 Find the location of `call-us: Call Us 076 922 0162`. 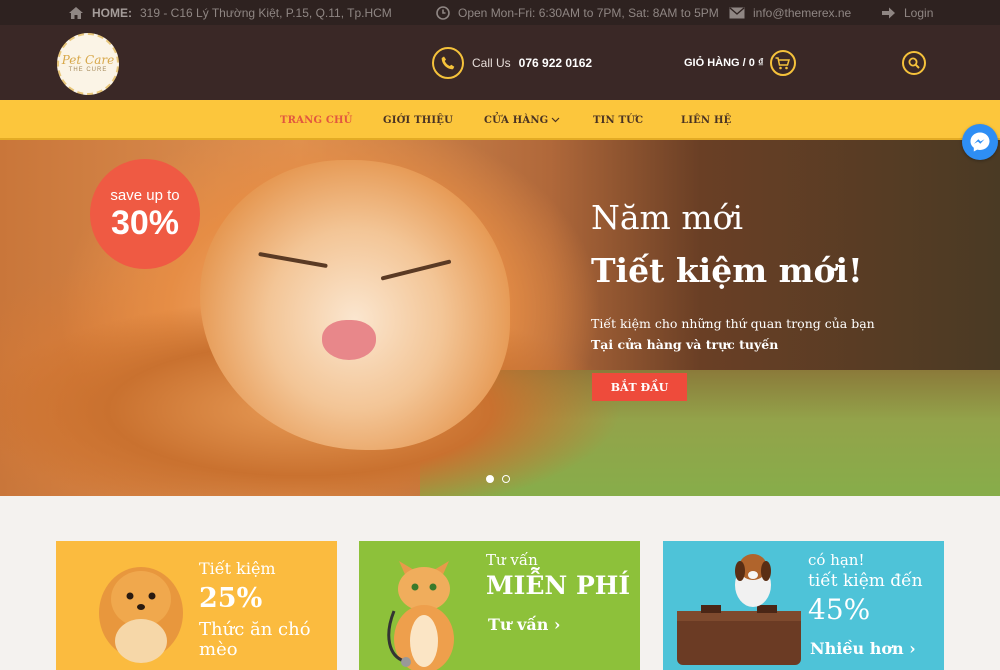

call-us: Call Us 076 922 0162 is located at coordinates (512, 63).